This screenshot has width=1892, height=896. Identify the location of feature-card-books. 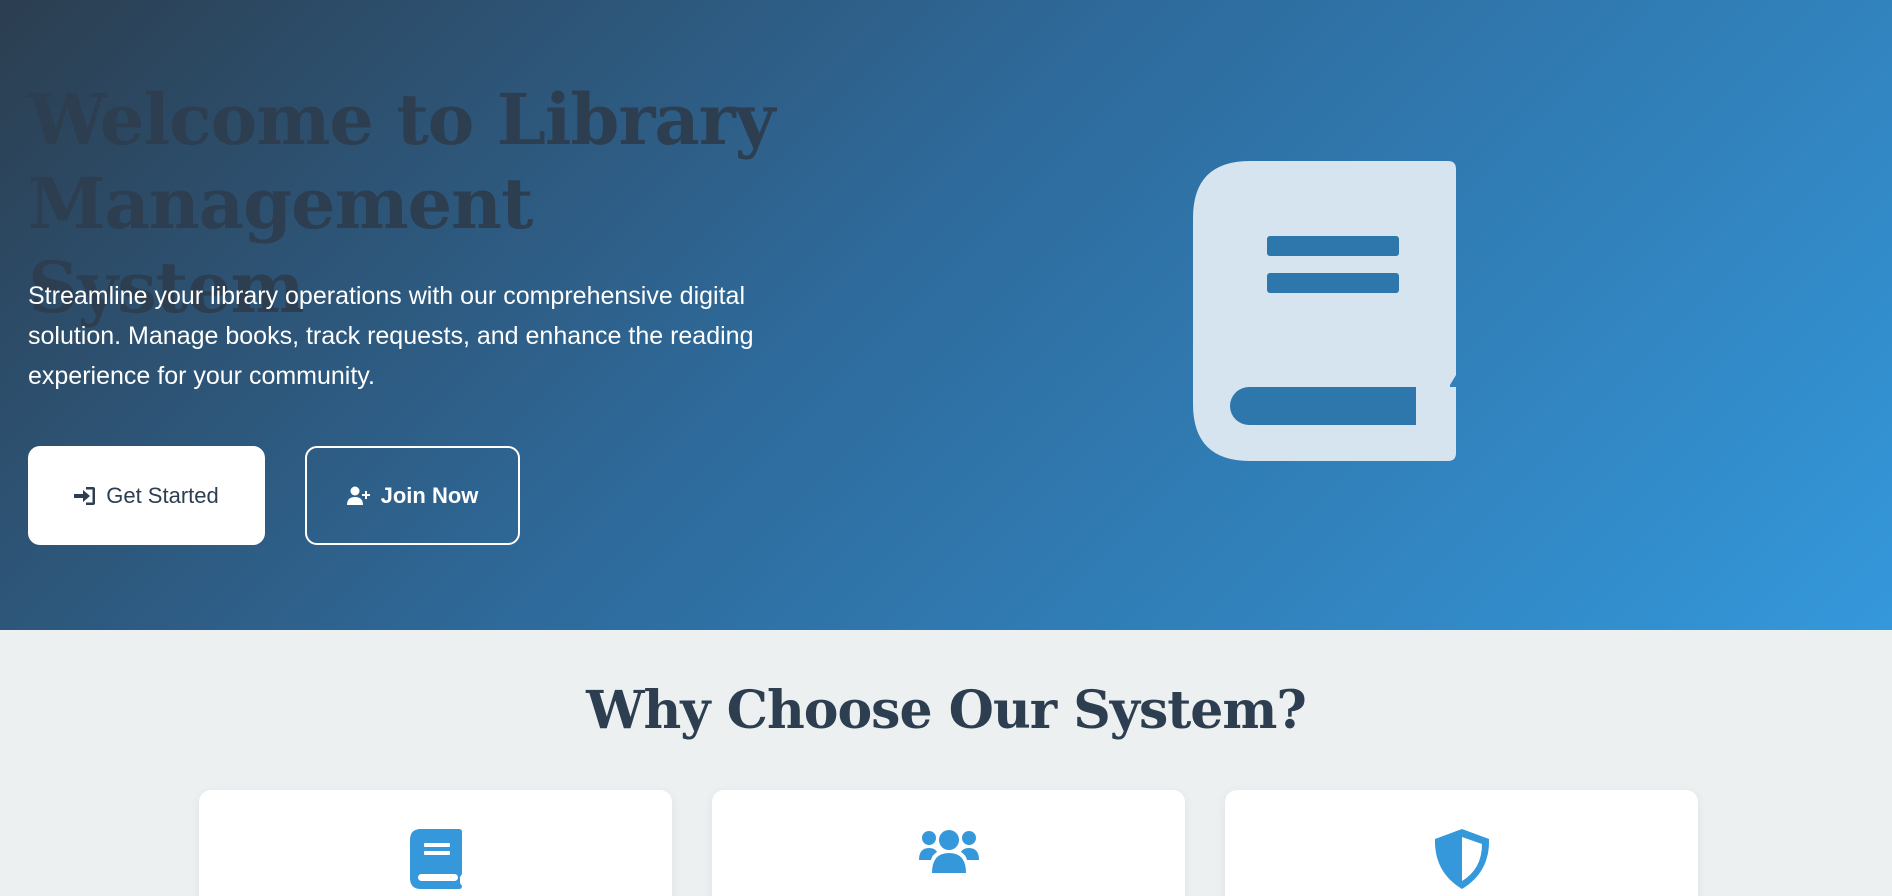
(435, 843).